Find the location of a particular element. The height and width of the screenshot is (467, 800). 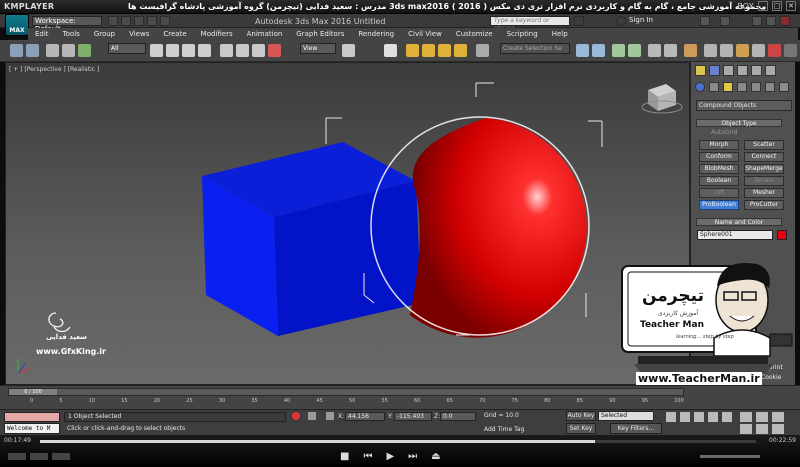

motion-tab-icon is located at coordinates (742, 70).